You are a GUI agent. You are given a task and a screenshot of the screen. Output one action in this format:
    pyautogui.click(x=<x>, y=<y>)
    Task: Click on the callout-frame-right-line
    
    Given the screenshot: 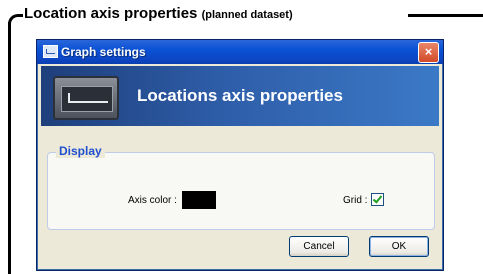 What is the action you would take?
    pyautogui.click(x=445, y=15)
    